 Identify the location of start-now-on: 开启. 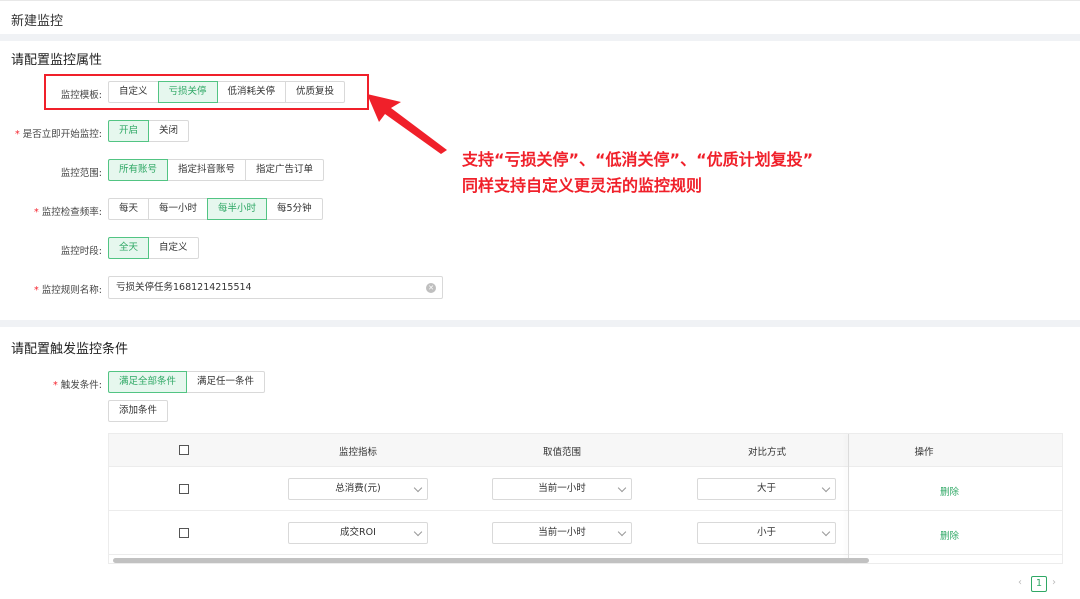
(129, 131).